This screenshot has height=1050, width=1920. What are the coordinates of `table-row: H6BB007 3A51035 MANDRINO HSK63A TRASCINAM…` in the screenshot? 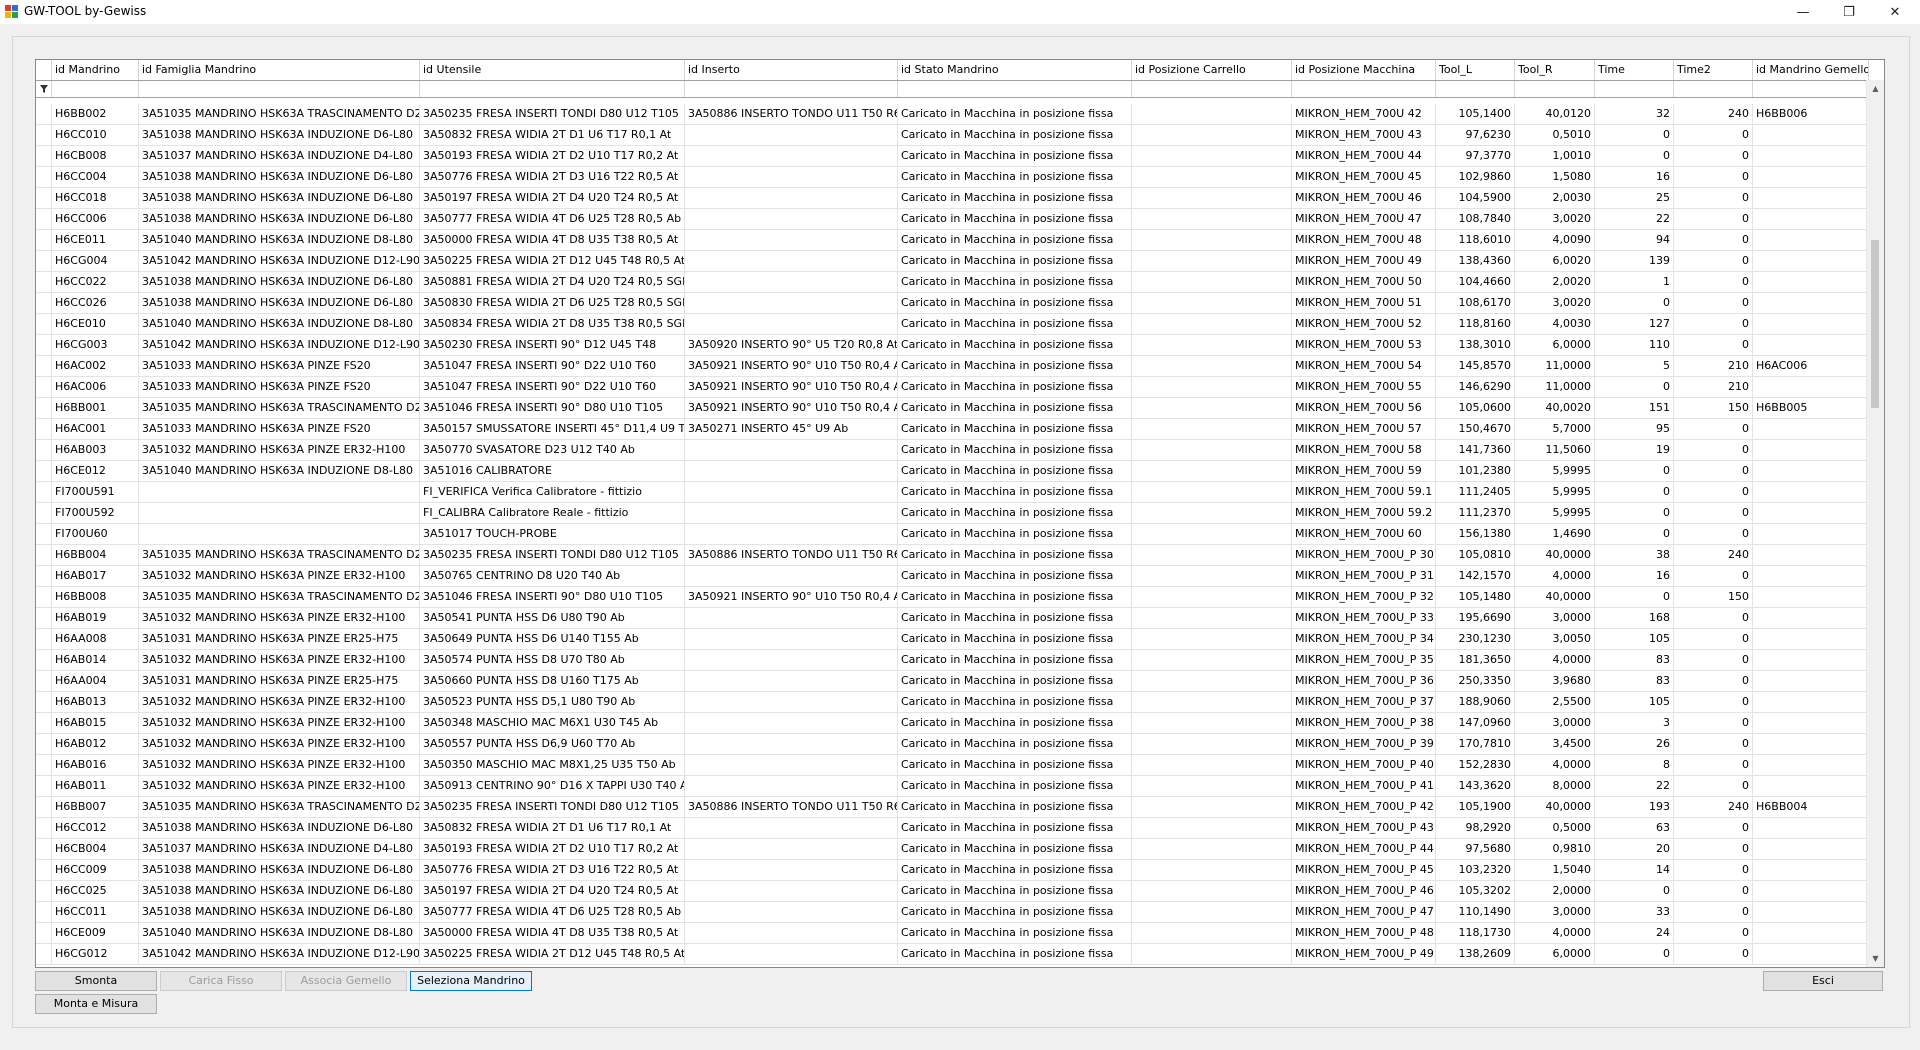 It's located at (952, 807).